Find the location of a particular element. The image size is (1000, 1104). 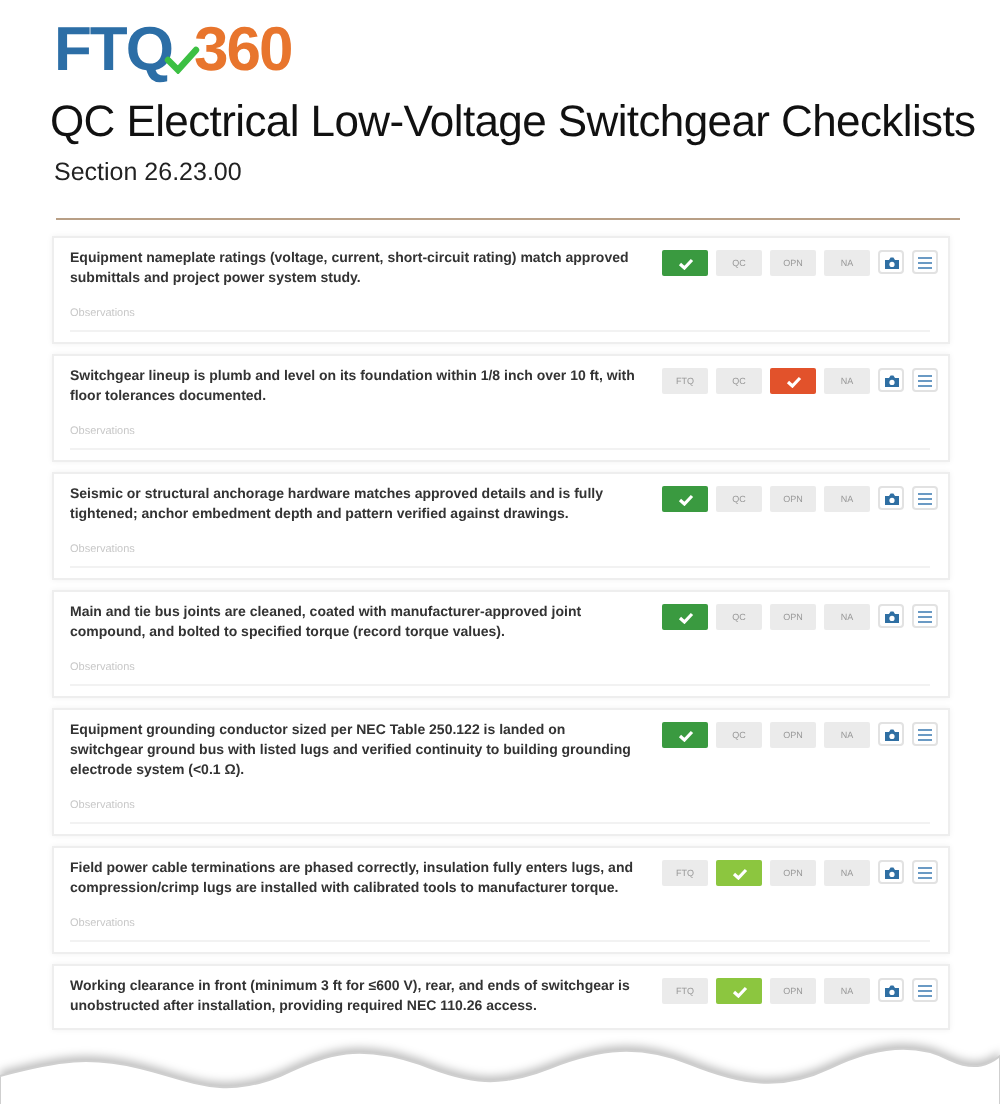

section-label: Section 26.23.00 is located at coordinates (149, 172).